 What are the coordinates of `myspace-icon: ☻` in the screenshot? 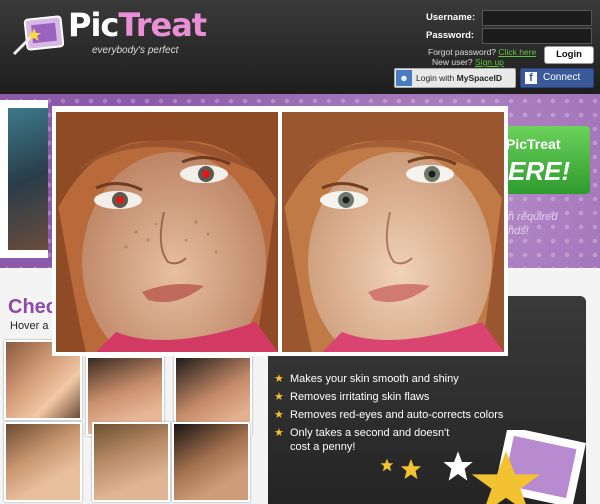 It's located at (404, 78).